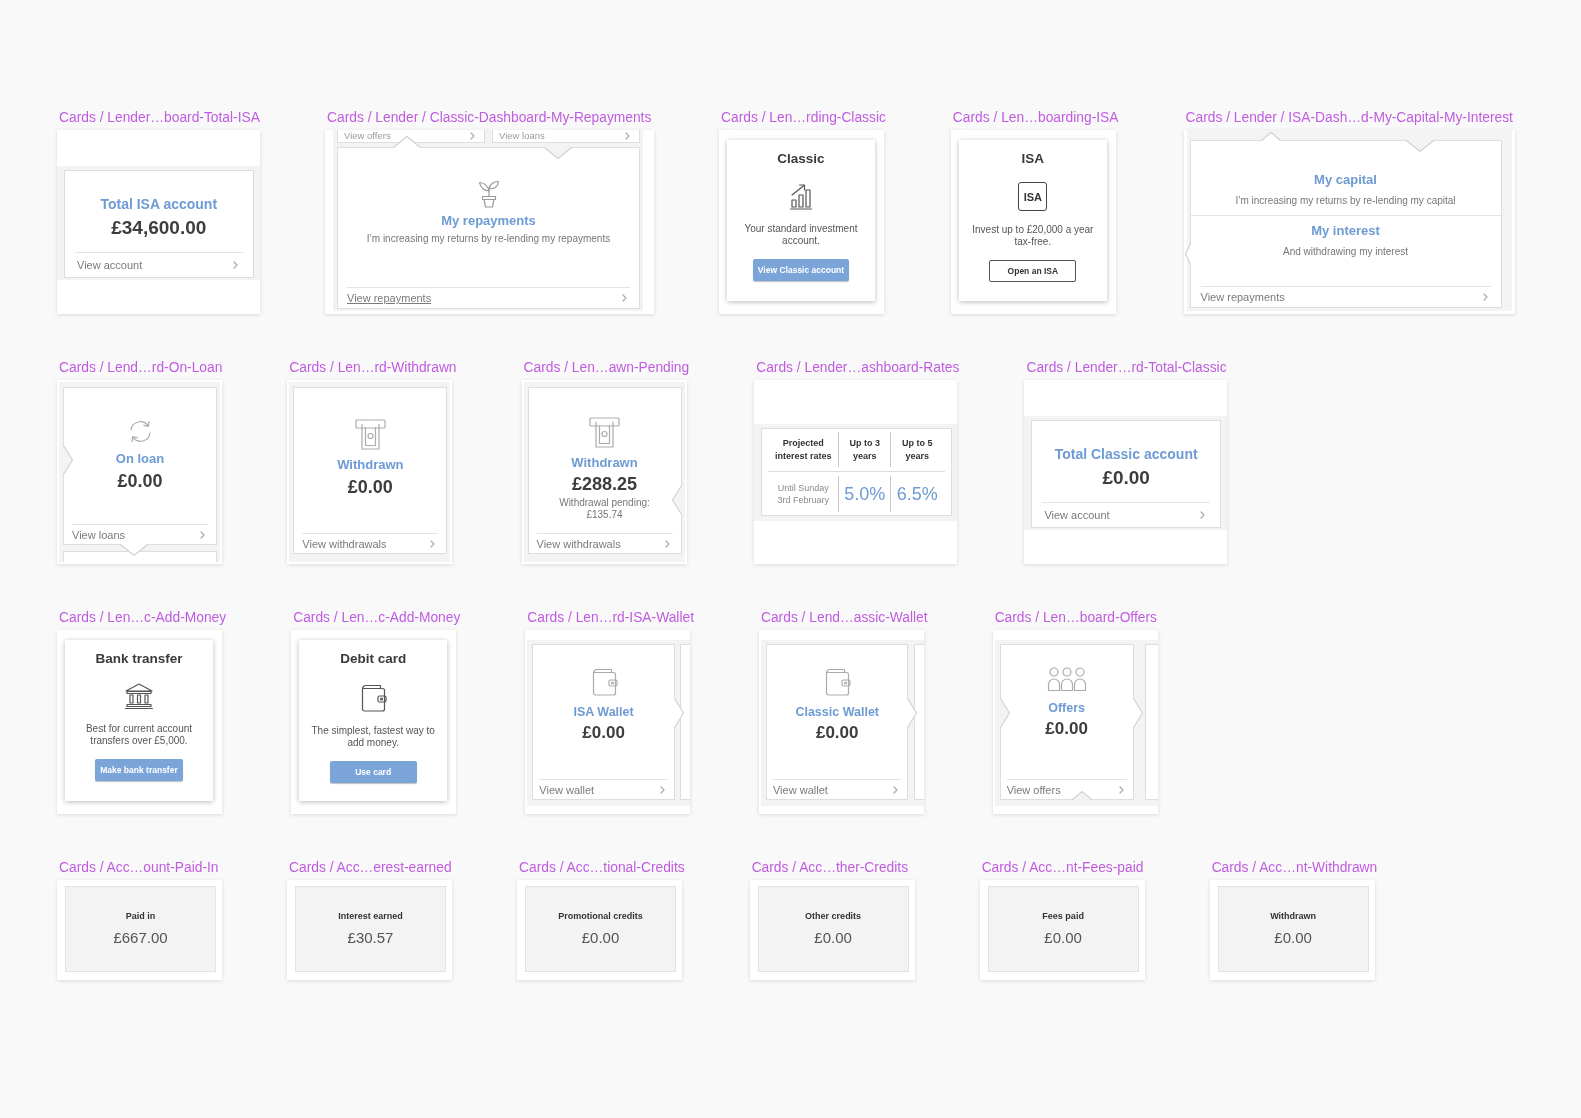 The height and width of the screenshot is (1118, 1581). What do you see at coordinates (604, 509) in the screenshot?
I see `card-note: Withdrawal pending: £135.74` at bounding box center [604, 509].